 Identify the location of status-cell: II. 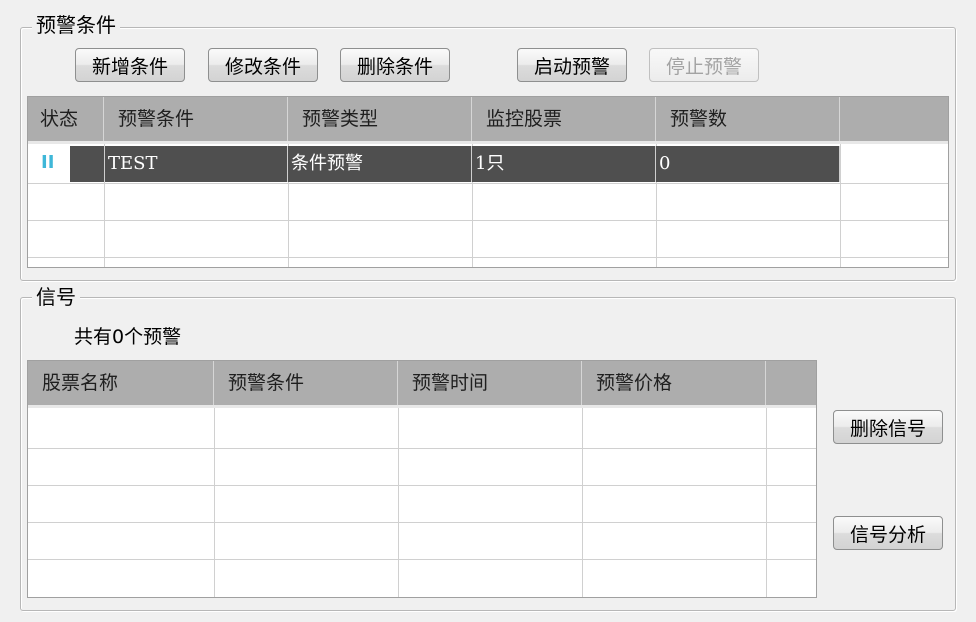
(49, 164).